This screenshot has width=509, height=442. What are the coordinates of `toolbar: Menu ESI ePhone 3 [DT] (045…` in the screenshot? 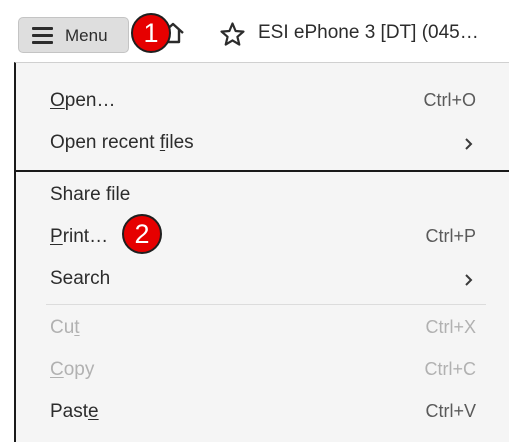 It's located at (254, 30).